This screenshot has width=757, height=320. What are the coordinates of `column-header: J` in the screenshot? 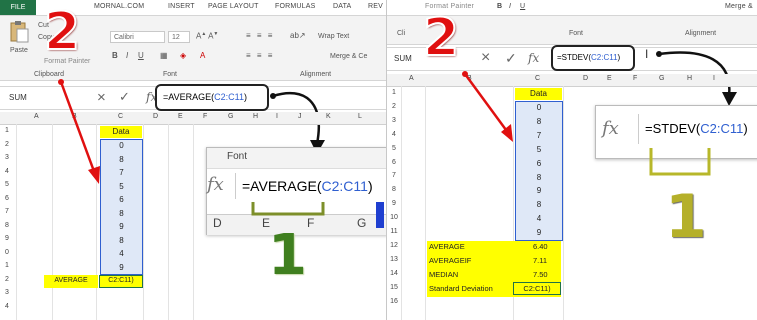 It's located at (300, 116).